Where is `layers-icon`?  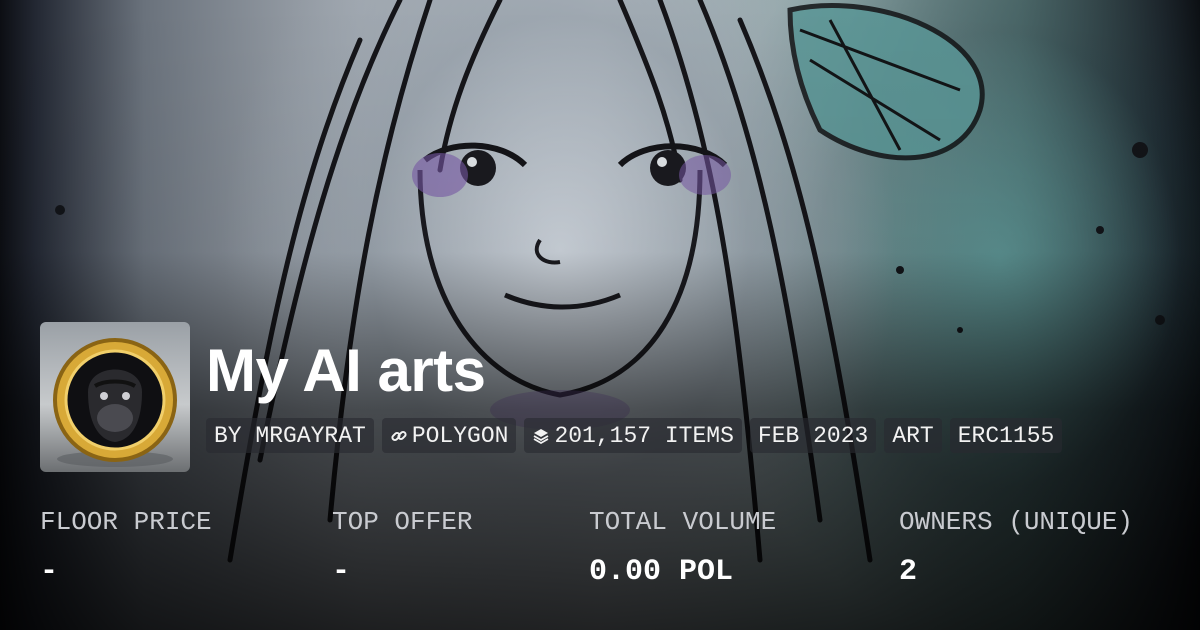 layers-icon is located at coordinates (541, 436).